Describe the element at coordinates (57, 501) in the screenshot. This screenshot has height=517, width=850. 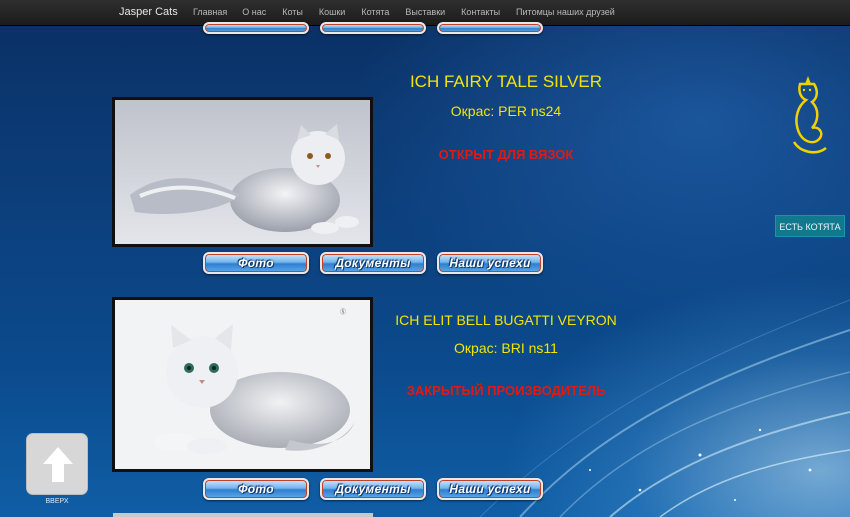
I see `scroll-up-label: ВВЕРХ` at that location.